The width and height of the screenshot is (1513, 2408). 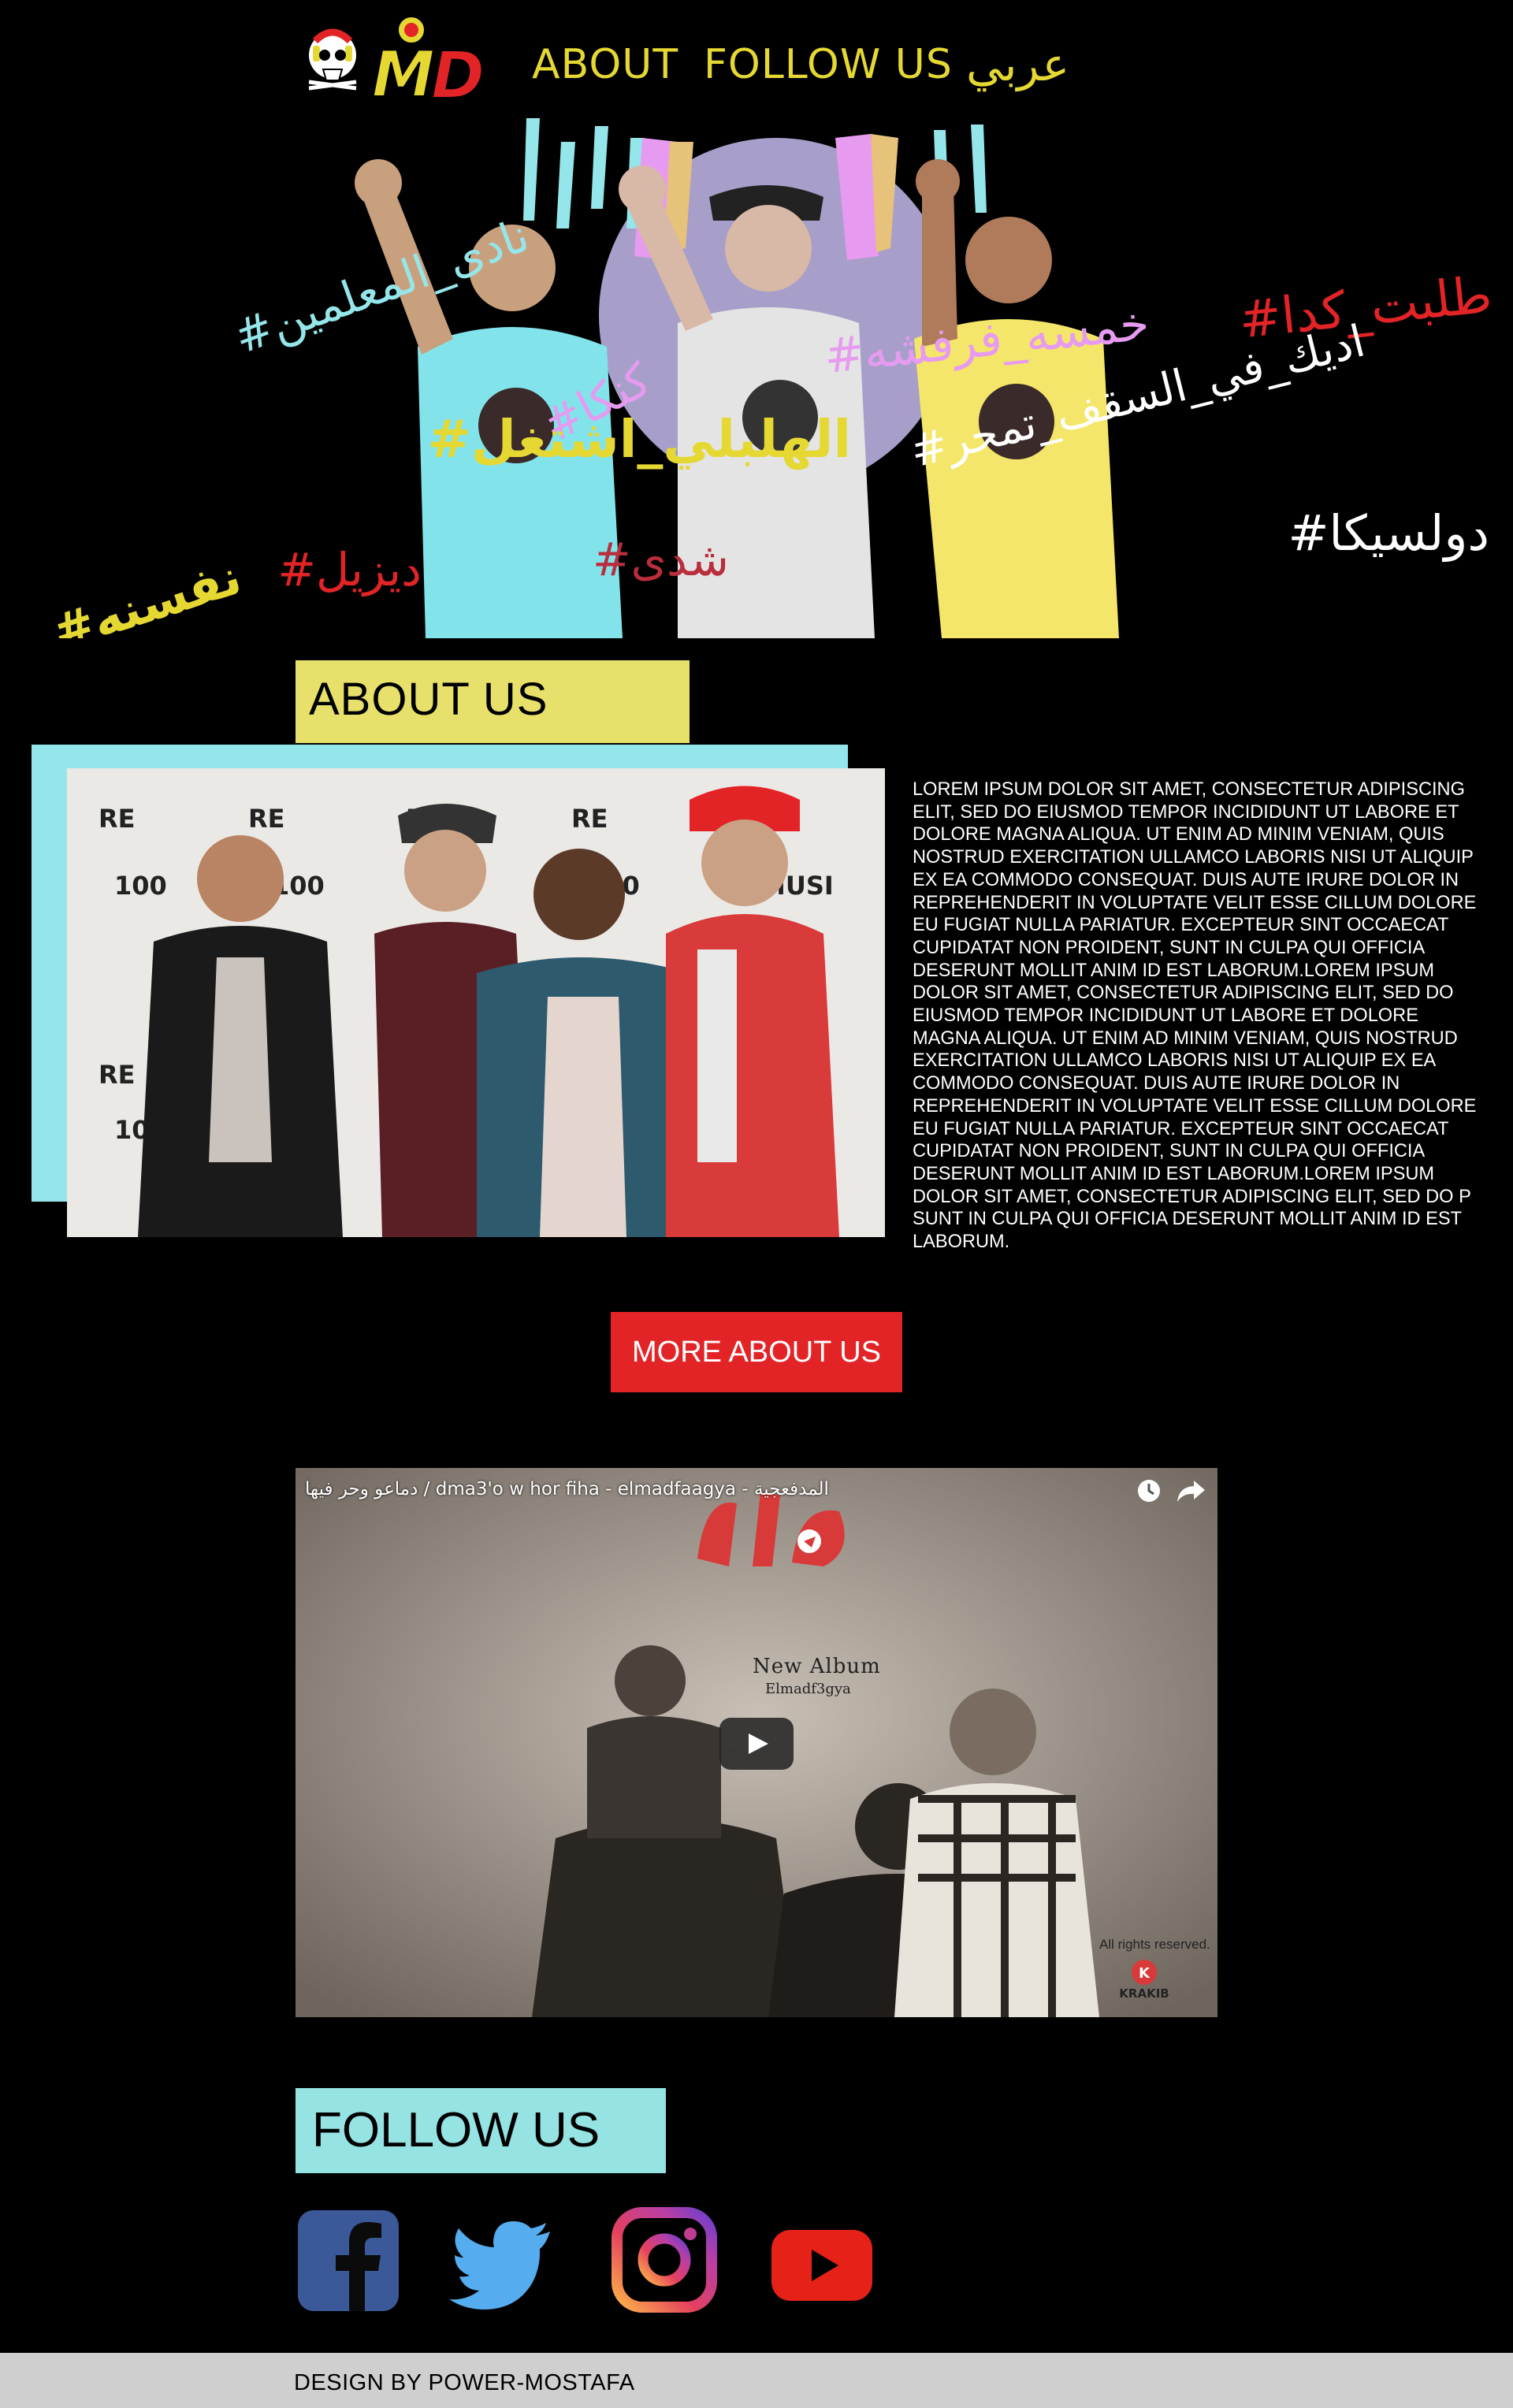 What do you see at coordinates (1154, 1945) in the screenshot?
I see `rights-text: All rights reserved.` at bounding box center [1154, 1945].